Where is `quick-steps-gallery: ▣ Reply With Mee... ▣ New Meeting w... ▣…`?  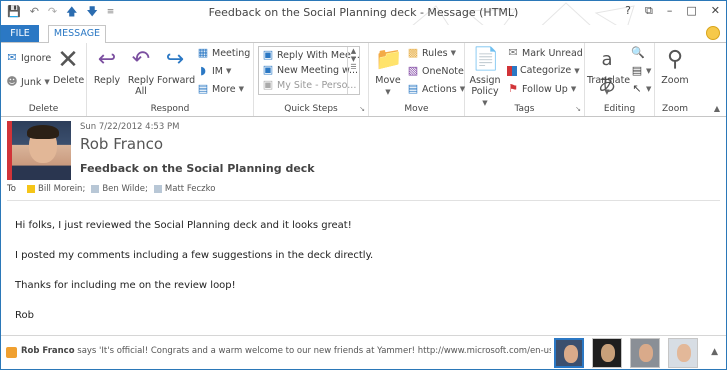 quick-steps-gallery: ▣ Reply With Mee... ▣ New Meeting w... ▣… is located at coordinates (309, 70).